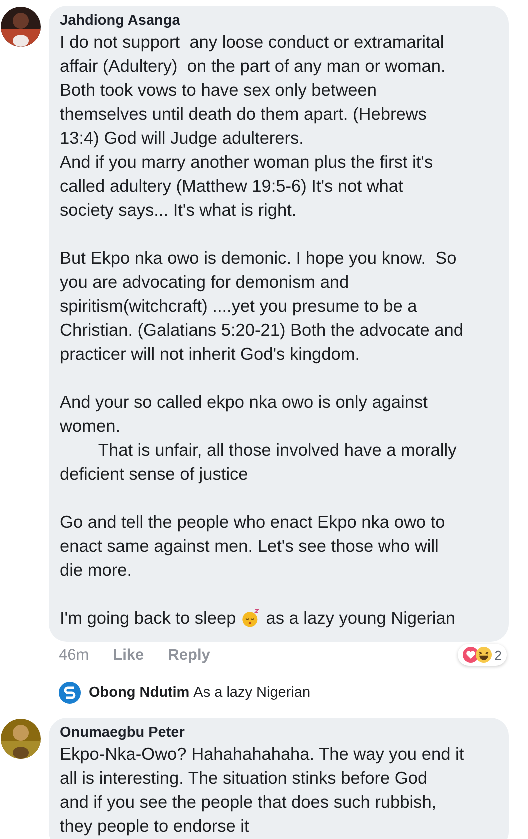 This screenshot has height=839, width=528. I want to click on reaction-count: 2, so click(498, 655).